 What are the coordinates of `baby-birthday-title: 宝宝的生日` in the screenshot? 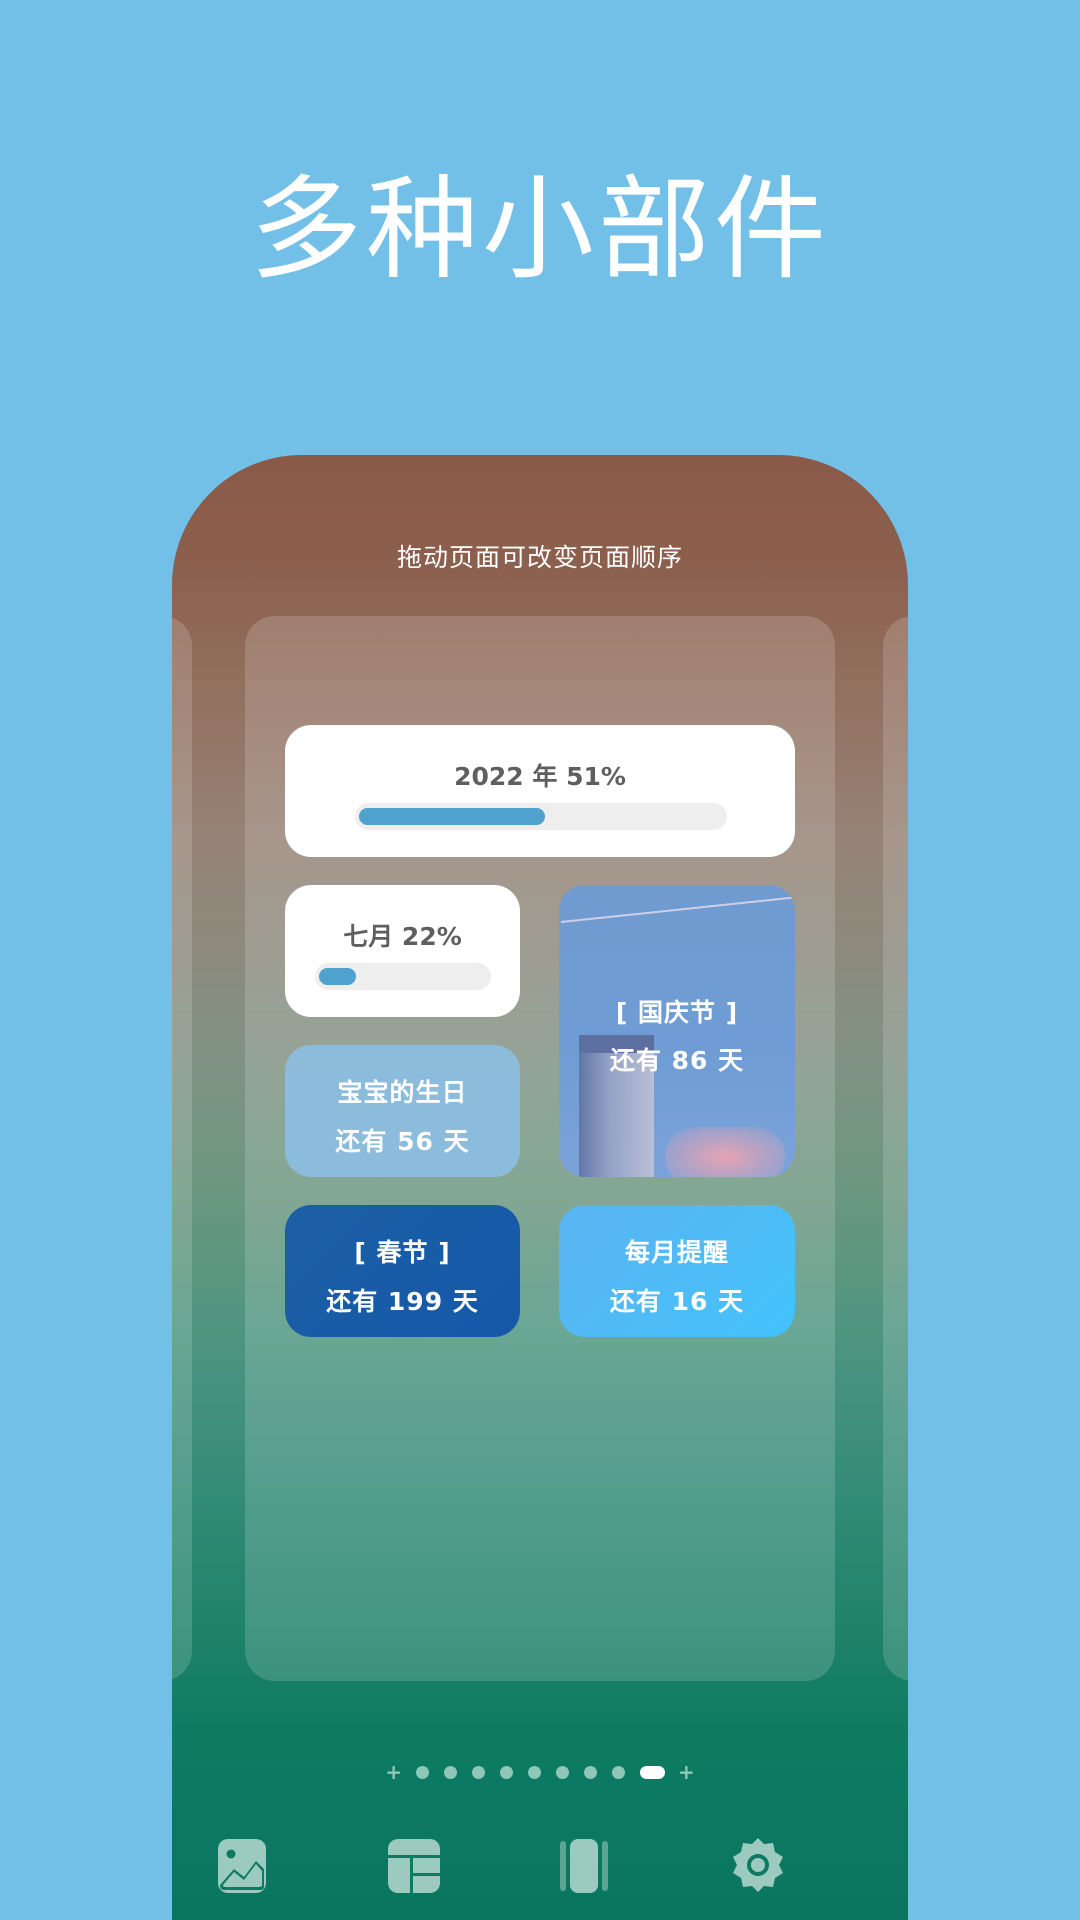 It's located at (402, 1092).